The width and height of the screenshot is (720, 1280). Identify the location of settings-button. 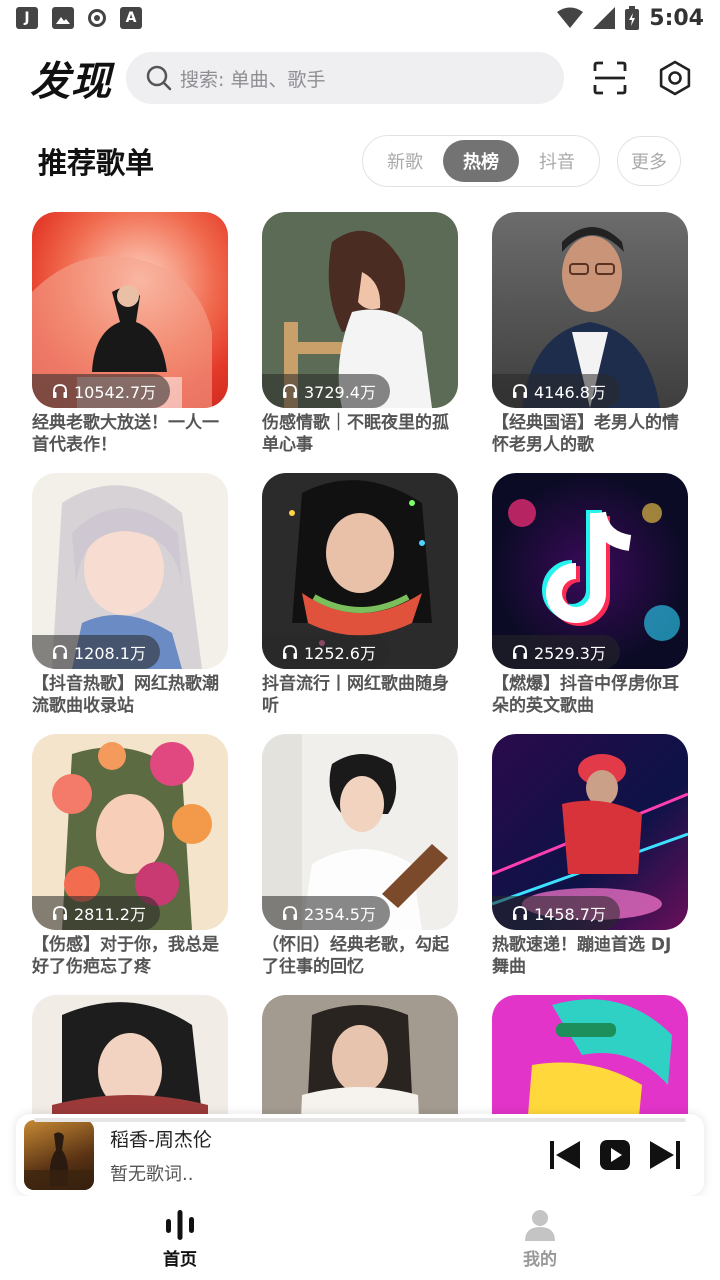
(675, 78).